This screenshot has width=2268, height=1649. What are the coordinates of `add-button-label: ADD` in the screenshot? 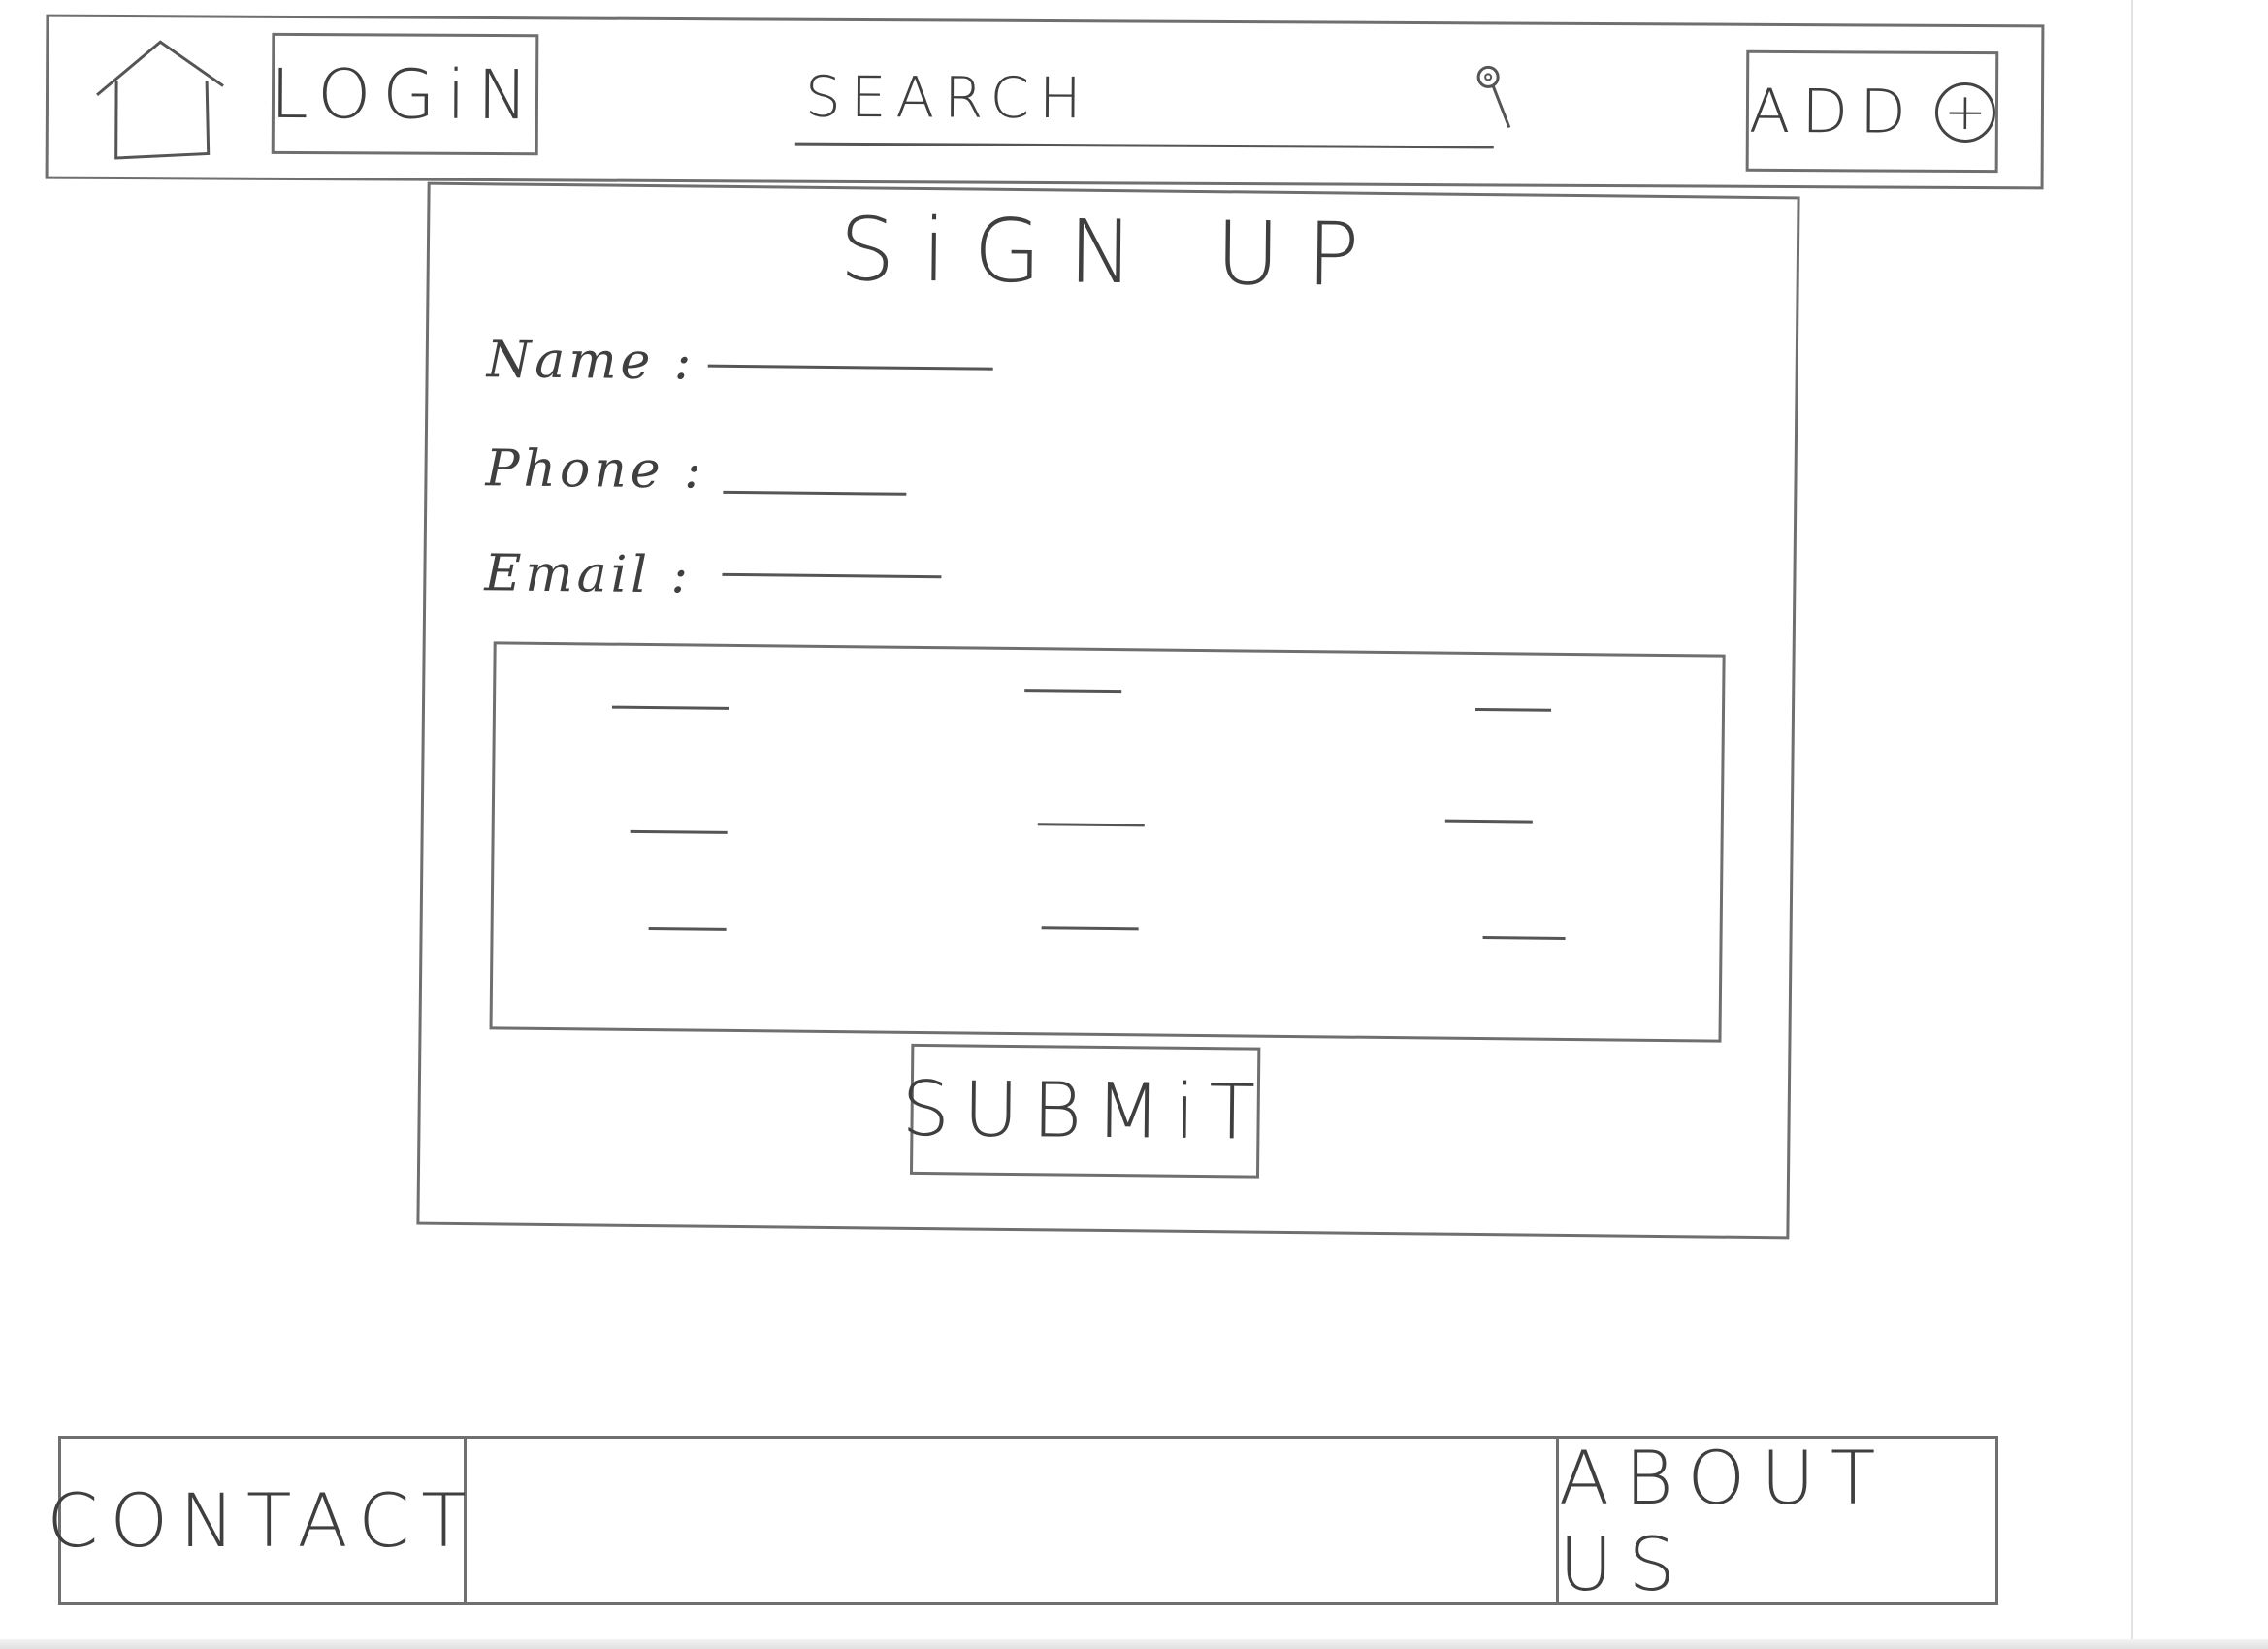 It's located at (1833, 111).